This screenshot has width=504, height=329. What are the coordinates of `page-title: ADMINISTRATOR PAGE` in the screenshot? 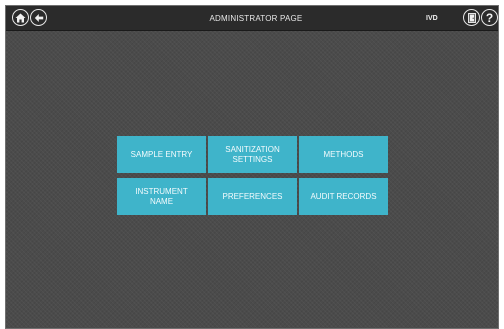 It's located at (256, 18).